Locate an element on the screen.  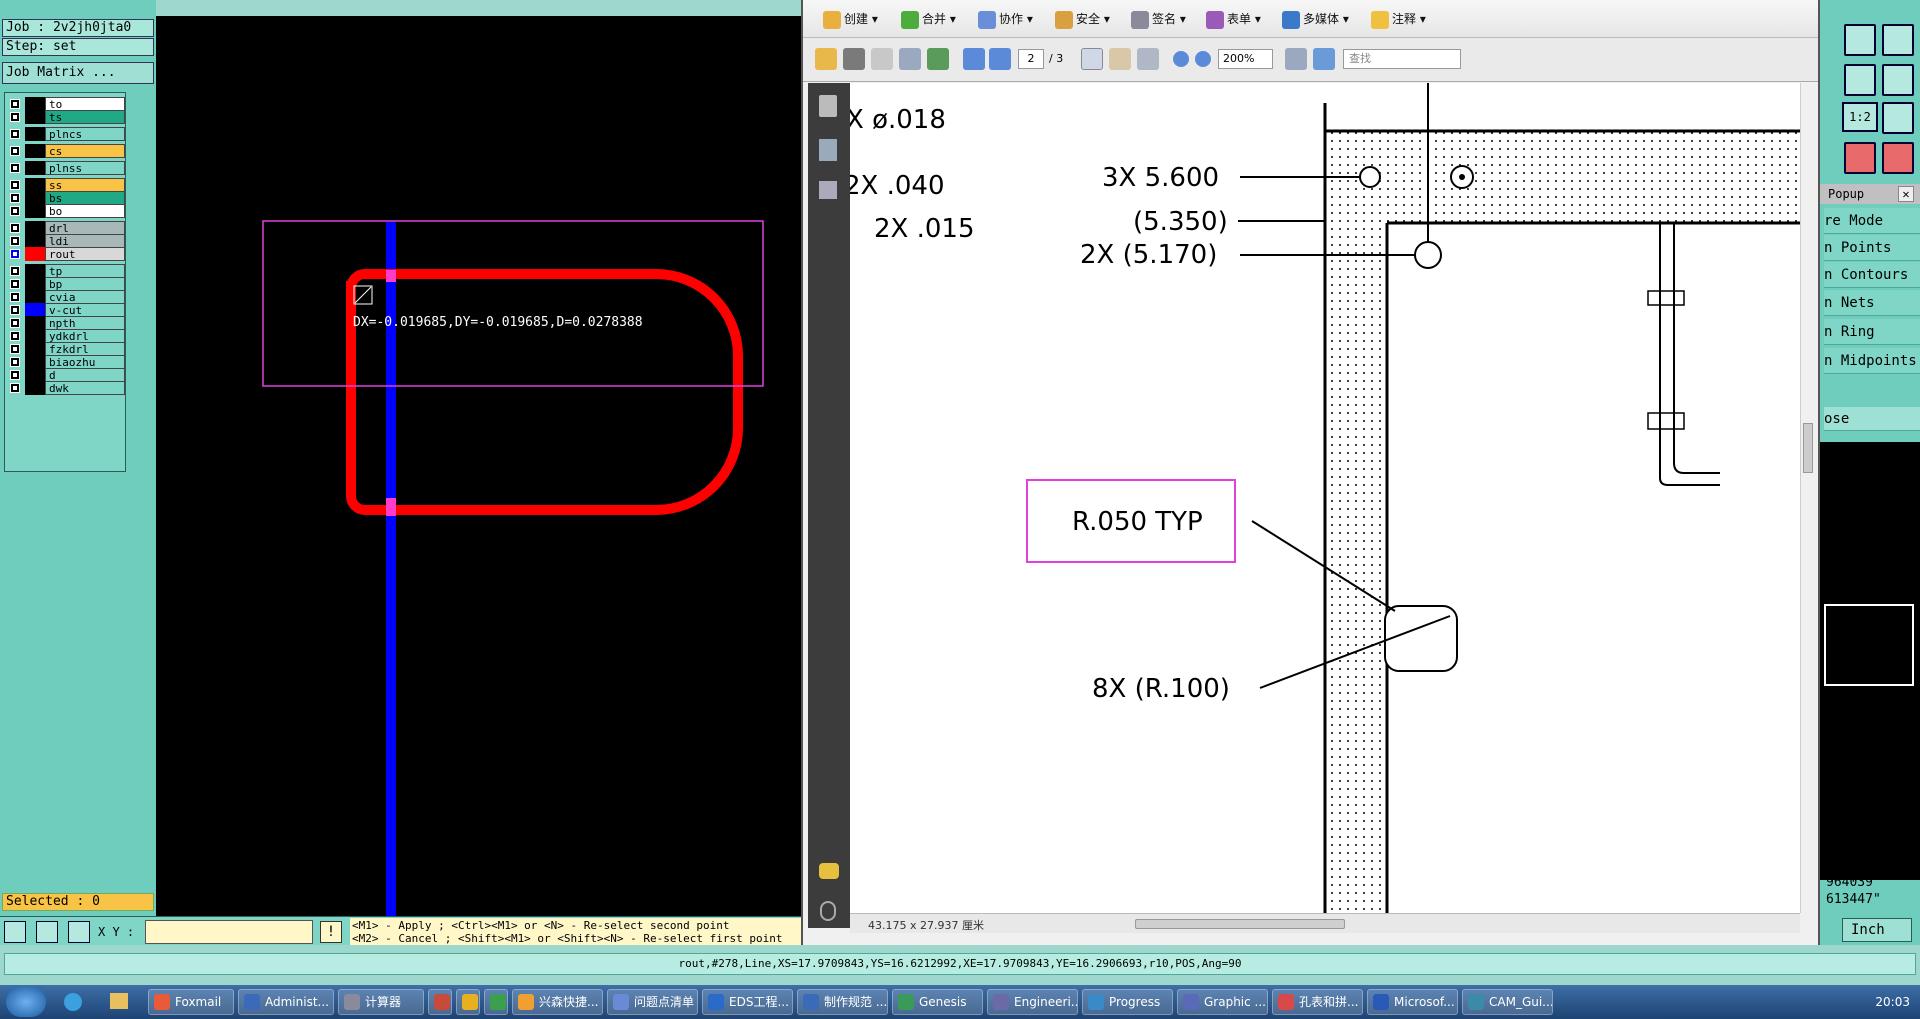
snap-contours-item: n Contours is located at coordinates (1872, 275).